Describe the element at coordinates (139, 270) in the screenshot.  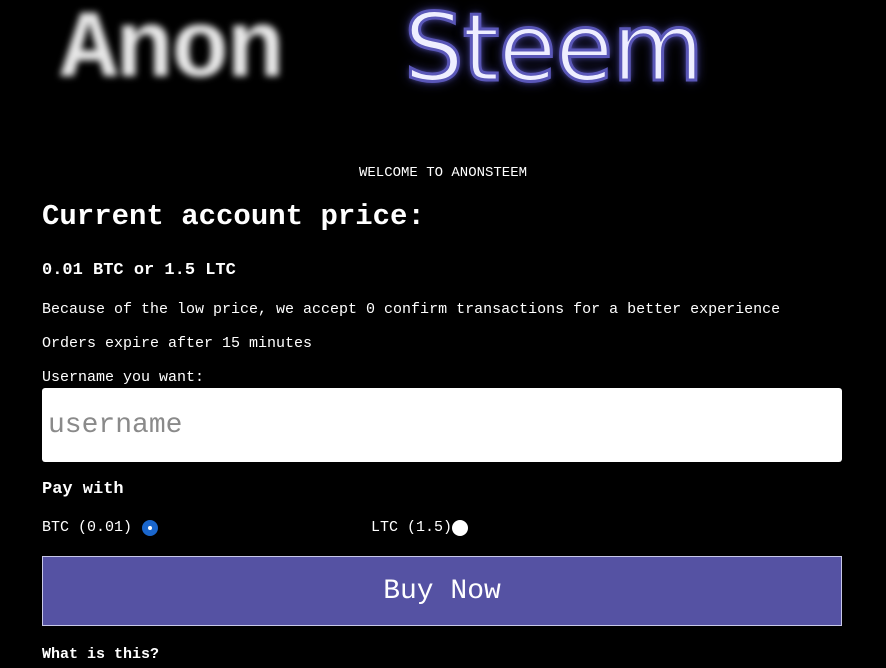
I see `price-value: 0.01 BTC or 1.5 LTC` at that location.